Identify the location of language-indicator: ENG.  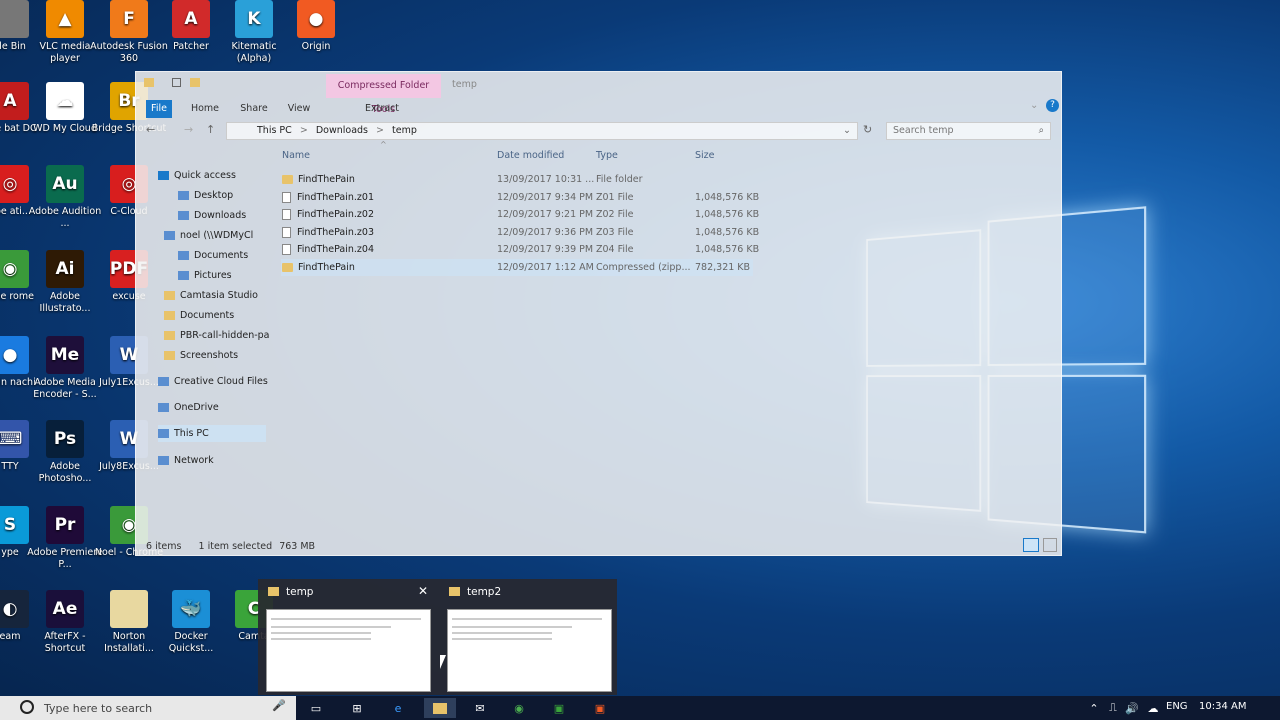
(1177, 706).